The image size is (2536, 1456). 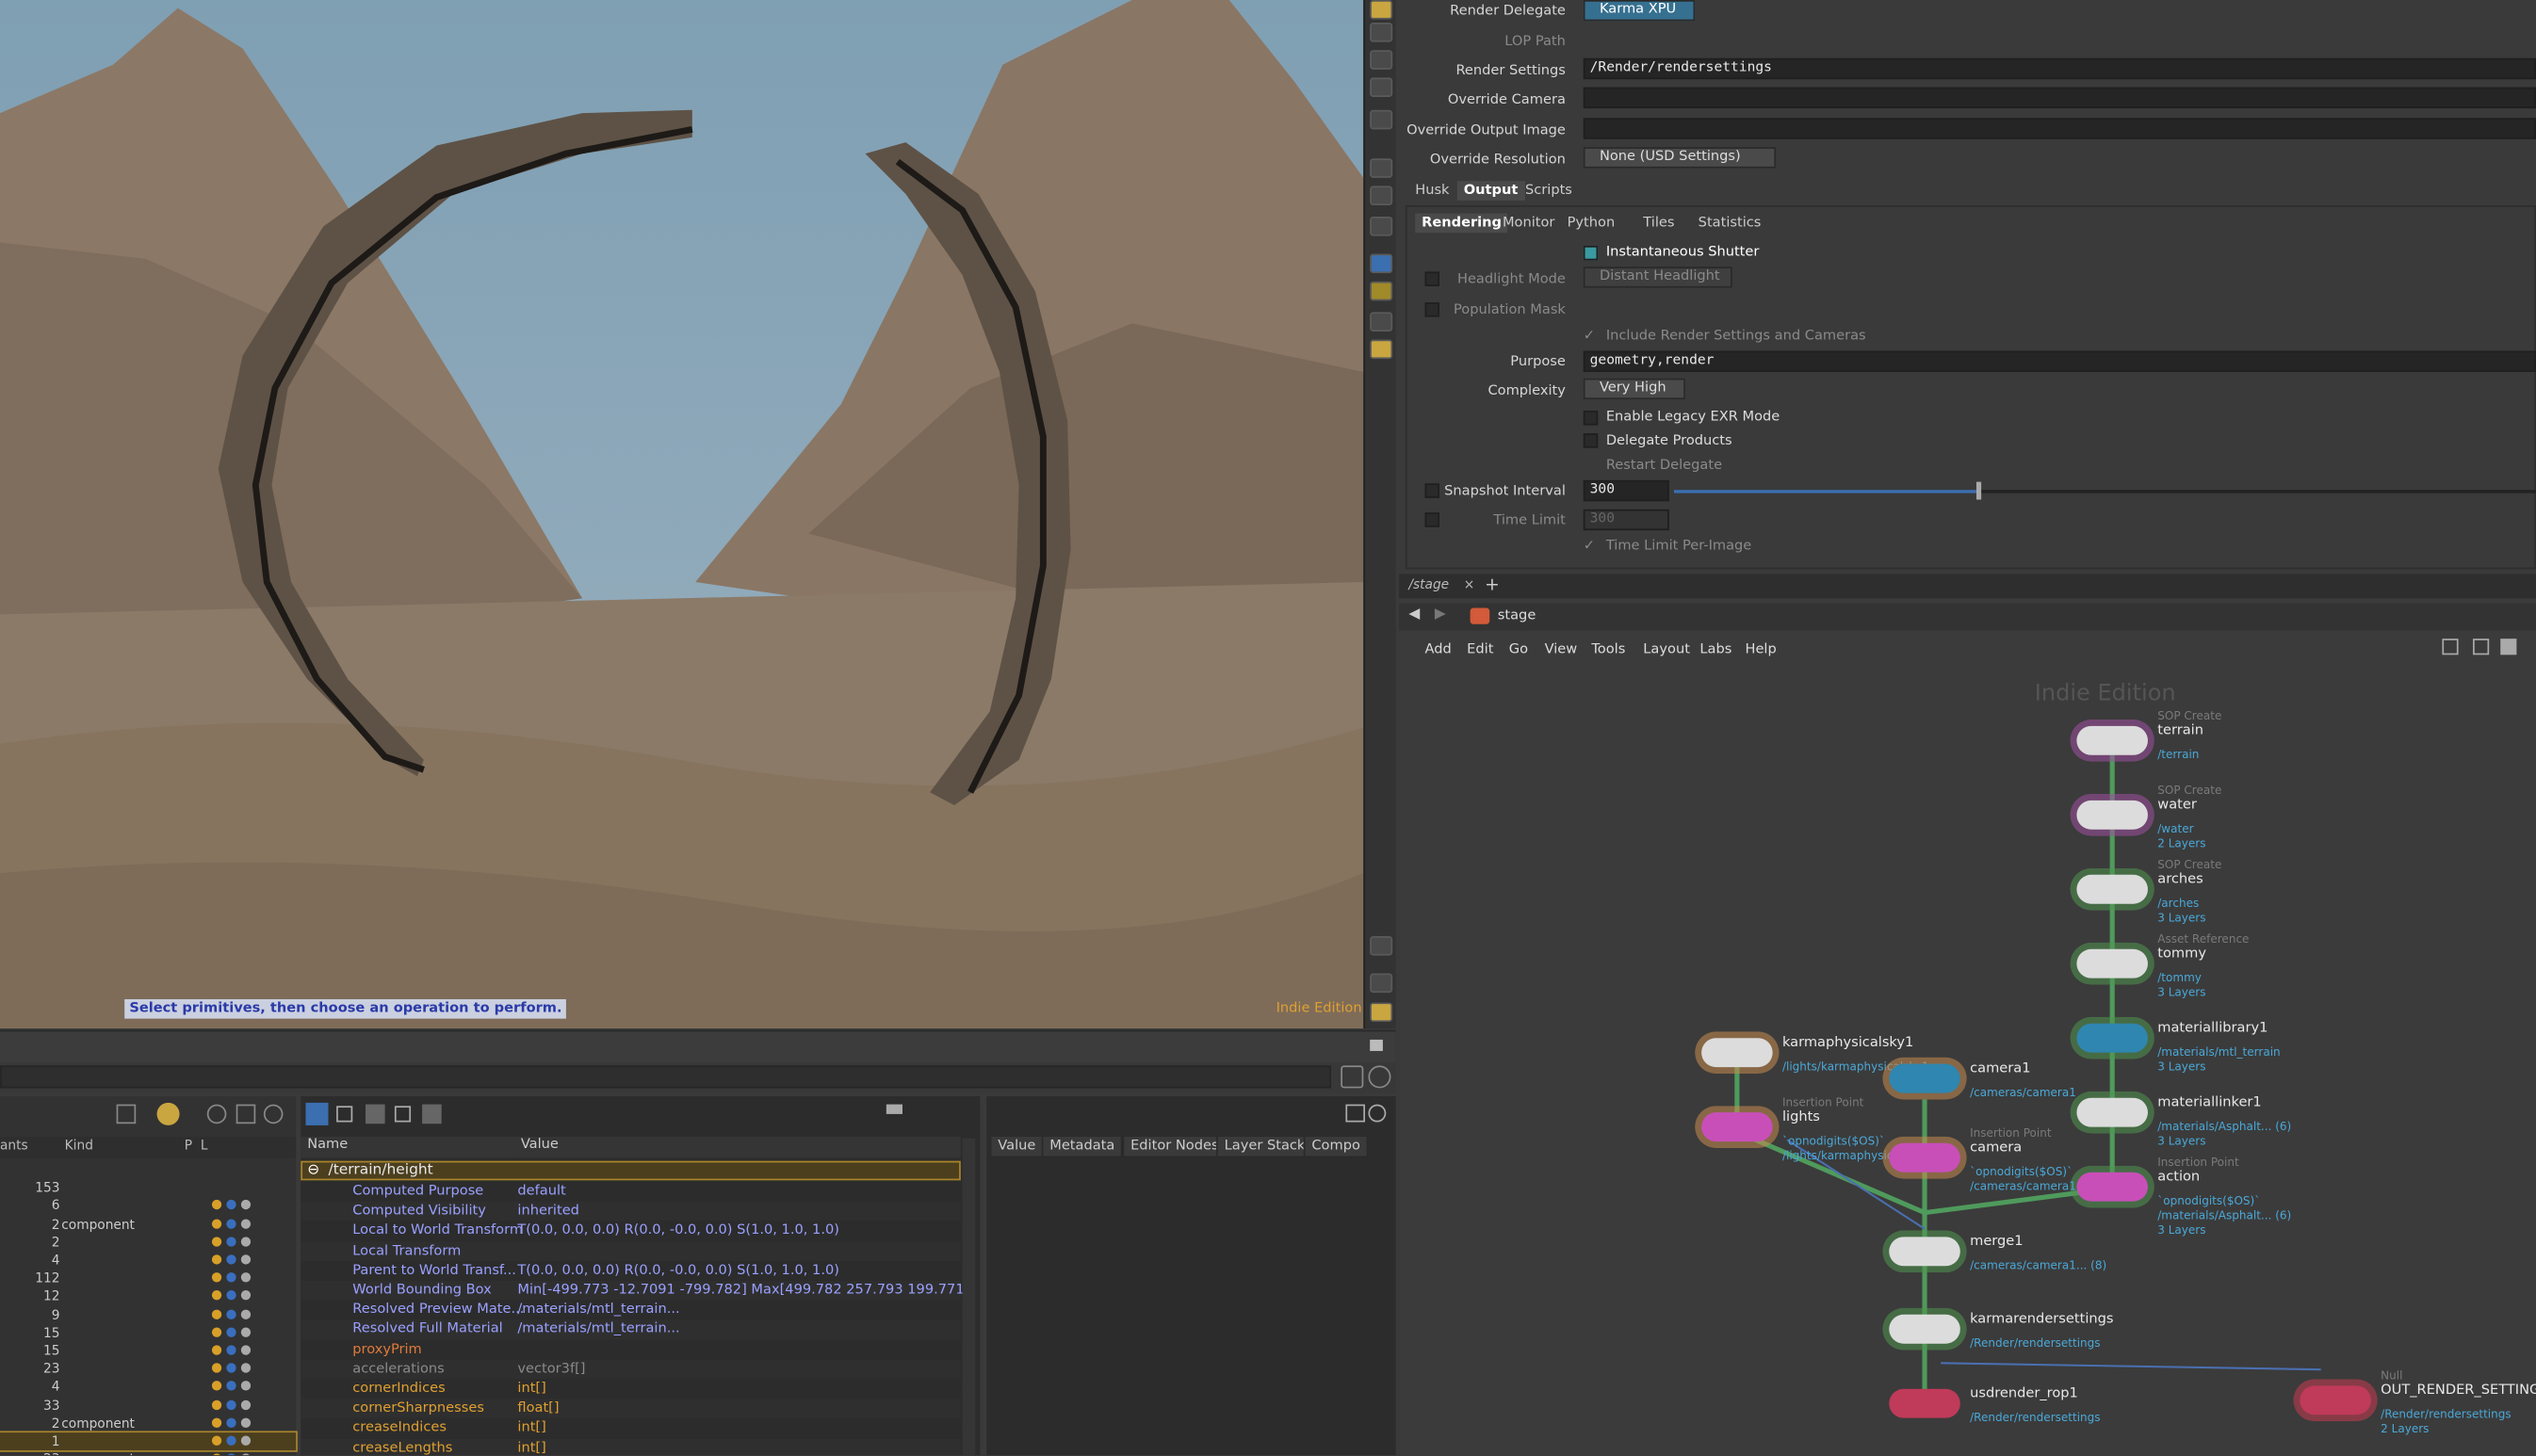 I want to click on node-name: camera1, so click(x=2000, y=1068).